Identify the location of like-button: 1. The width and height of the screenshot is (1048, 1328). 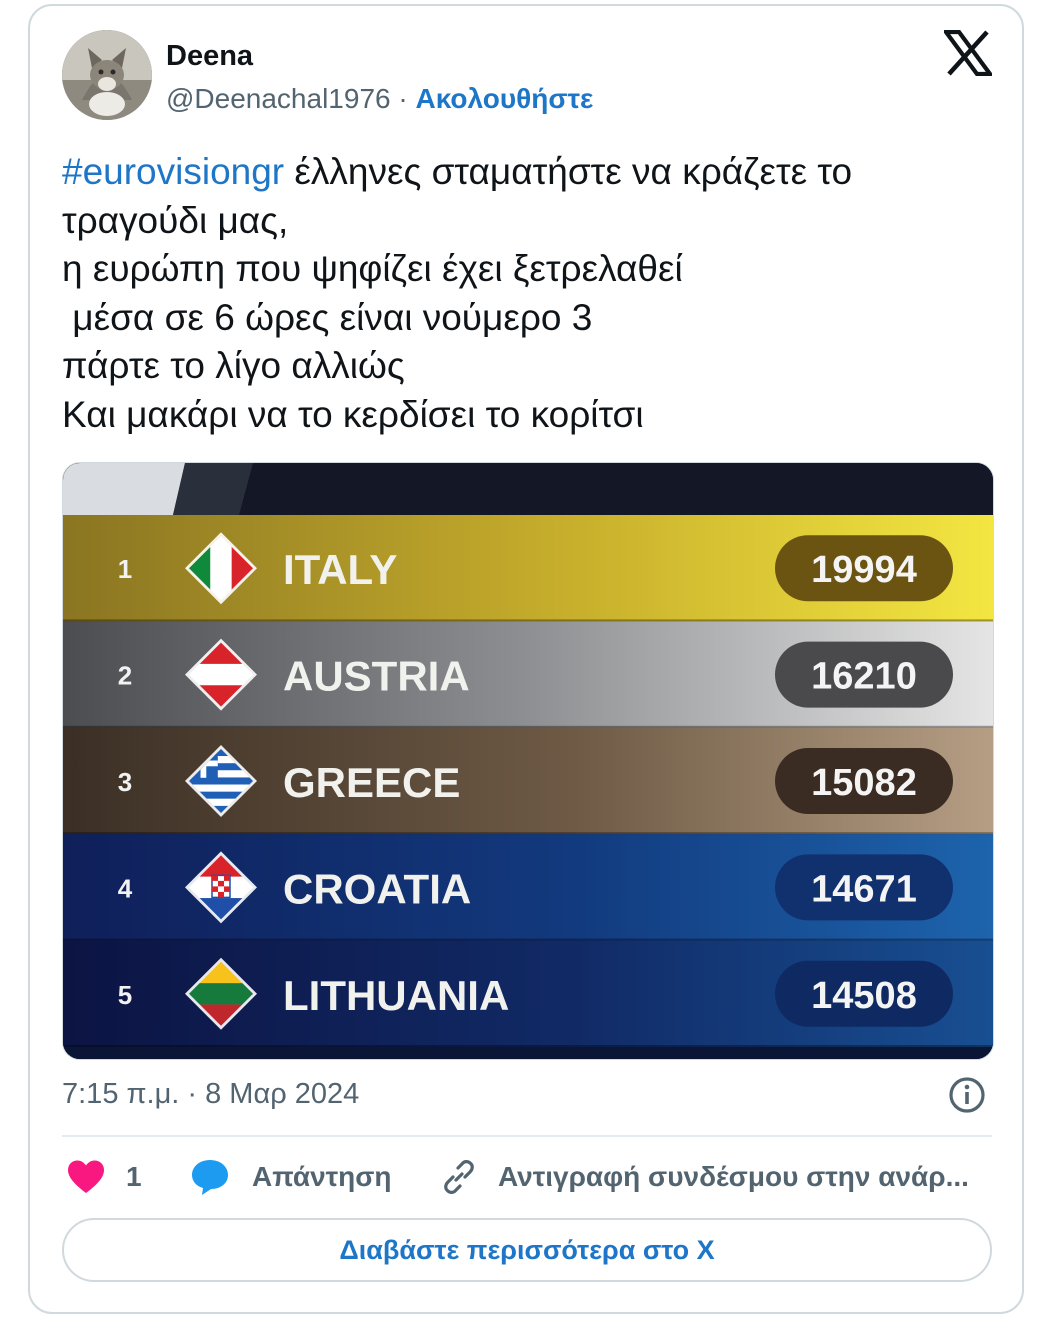
(104, 1177).